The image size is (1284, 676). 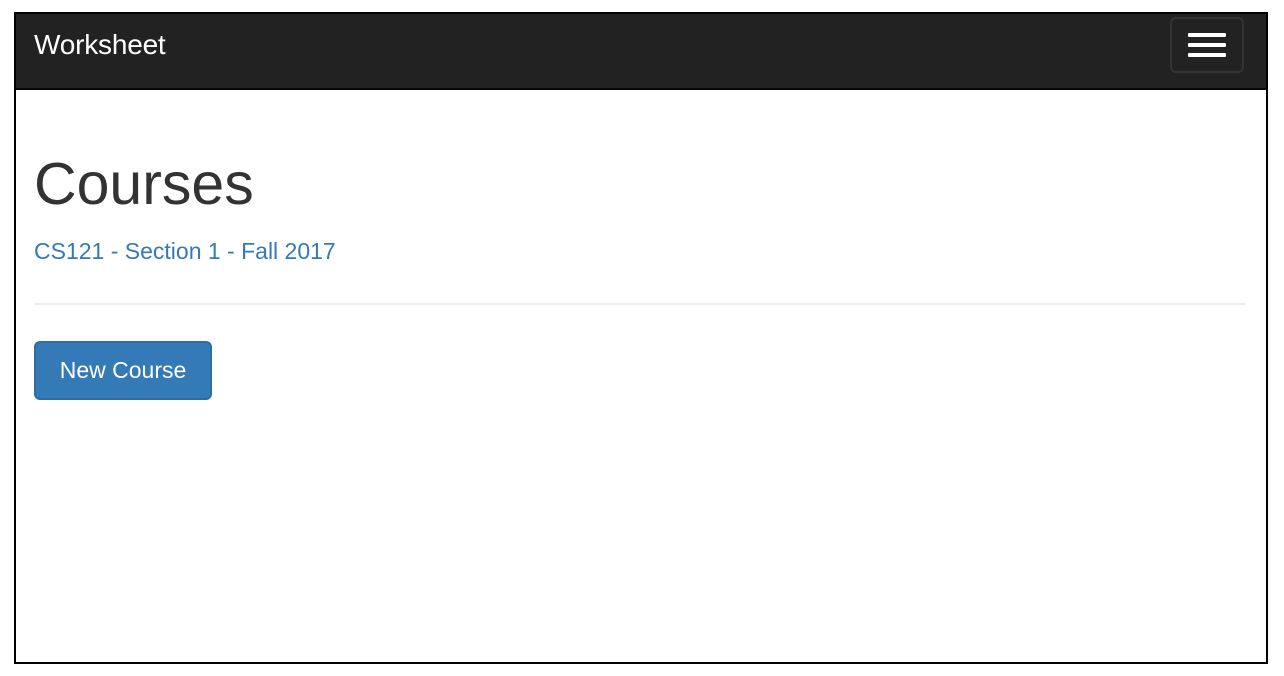 What do you see at coordinates (641, 52) in the screenshot?
I see `top-navbar: Worksheet` at bounding box center [641, 52].